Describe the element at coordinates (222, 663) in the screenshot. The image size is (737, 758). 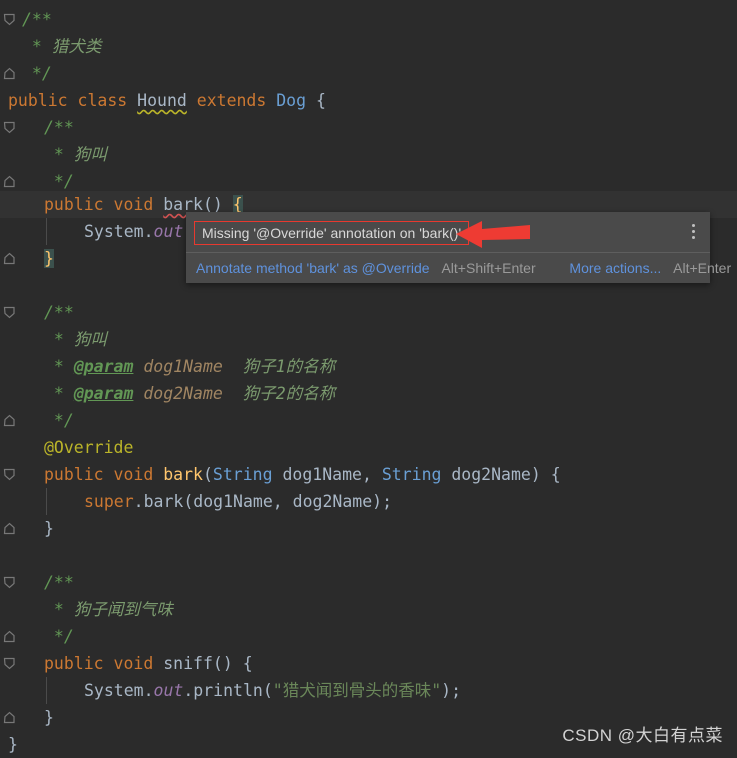
I see `code-token: ()` at that location.